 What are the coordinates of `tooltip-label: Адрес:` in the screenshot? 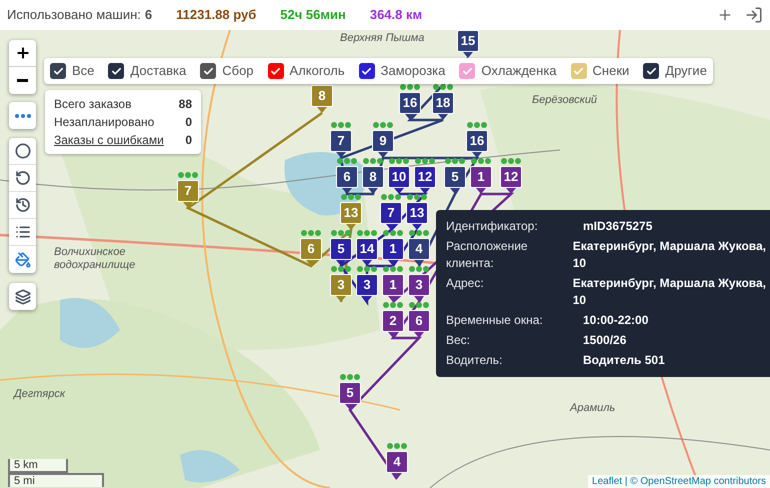 It's located at (465, 283).